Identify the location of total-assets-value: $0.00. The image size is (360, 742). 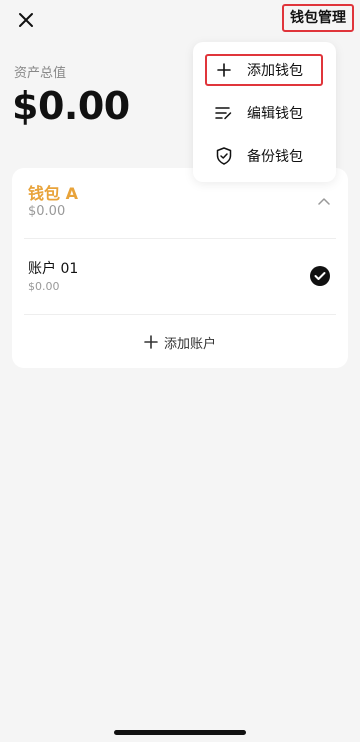
(71, 106).